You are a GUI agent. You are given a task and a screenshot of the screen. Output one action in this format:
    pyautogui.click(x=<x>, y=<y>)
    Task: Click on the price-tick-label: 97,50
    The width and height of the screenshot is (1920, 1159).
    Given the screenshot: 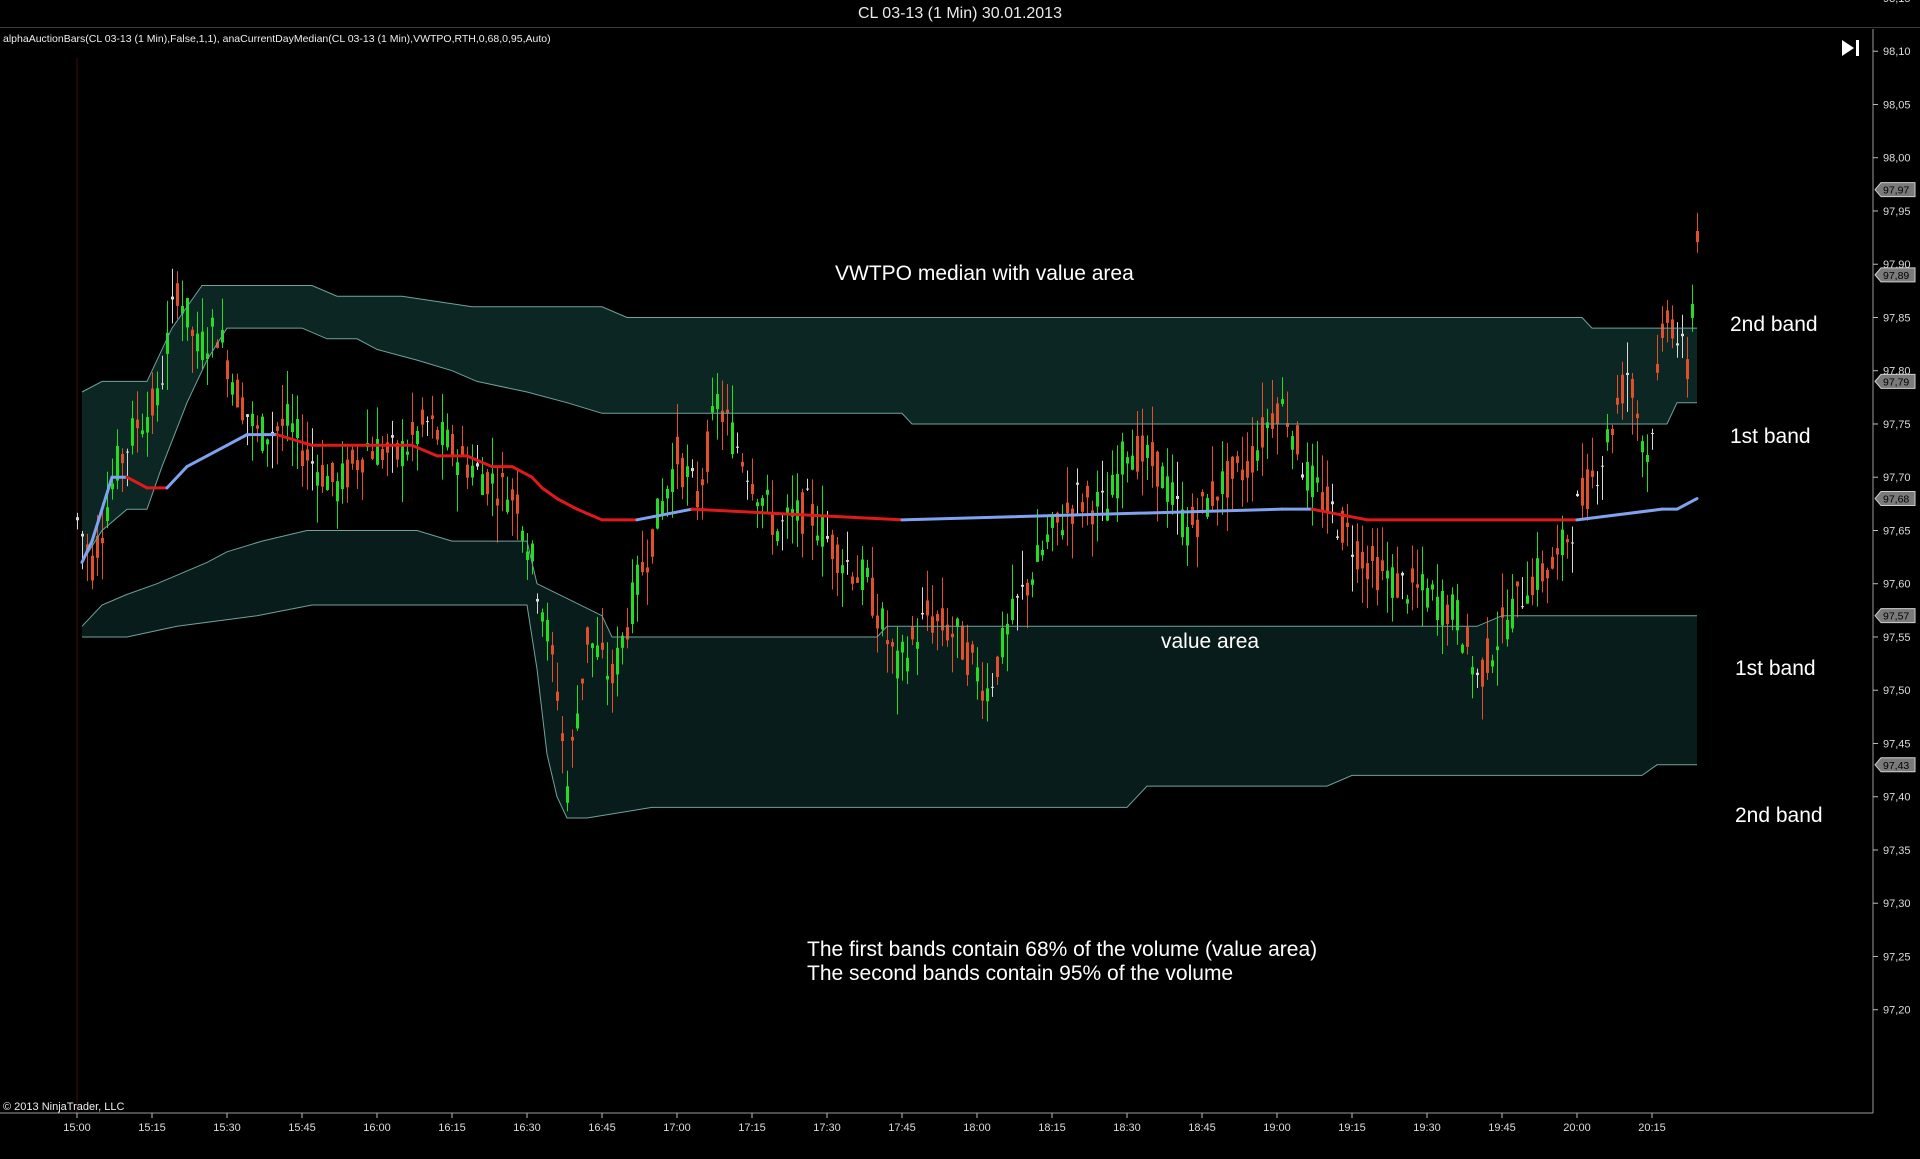 What is the action you would take?
    pyautogui.click(x=1897, y=691)
    